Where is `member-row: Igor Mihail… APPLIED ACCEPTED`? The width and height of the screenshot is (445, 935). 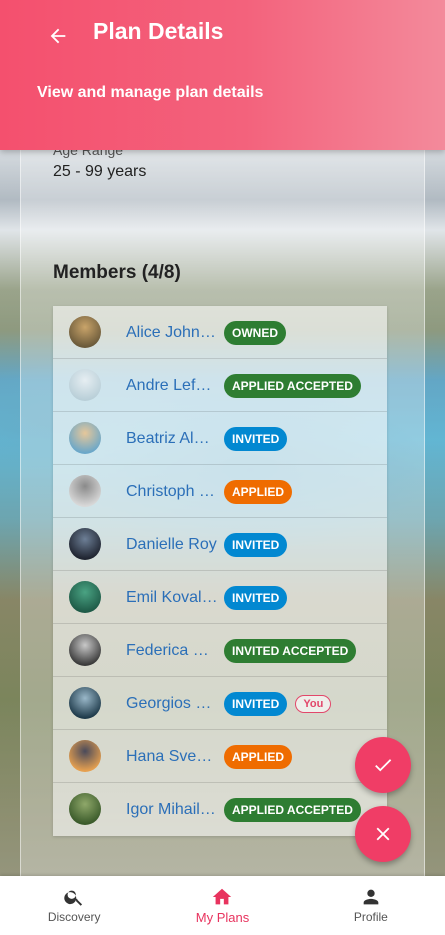
member-row: Igor Mihail… APPLIED ACCEPTED is located at coordinates (220, 809).